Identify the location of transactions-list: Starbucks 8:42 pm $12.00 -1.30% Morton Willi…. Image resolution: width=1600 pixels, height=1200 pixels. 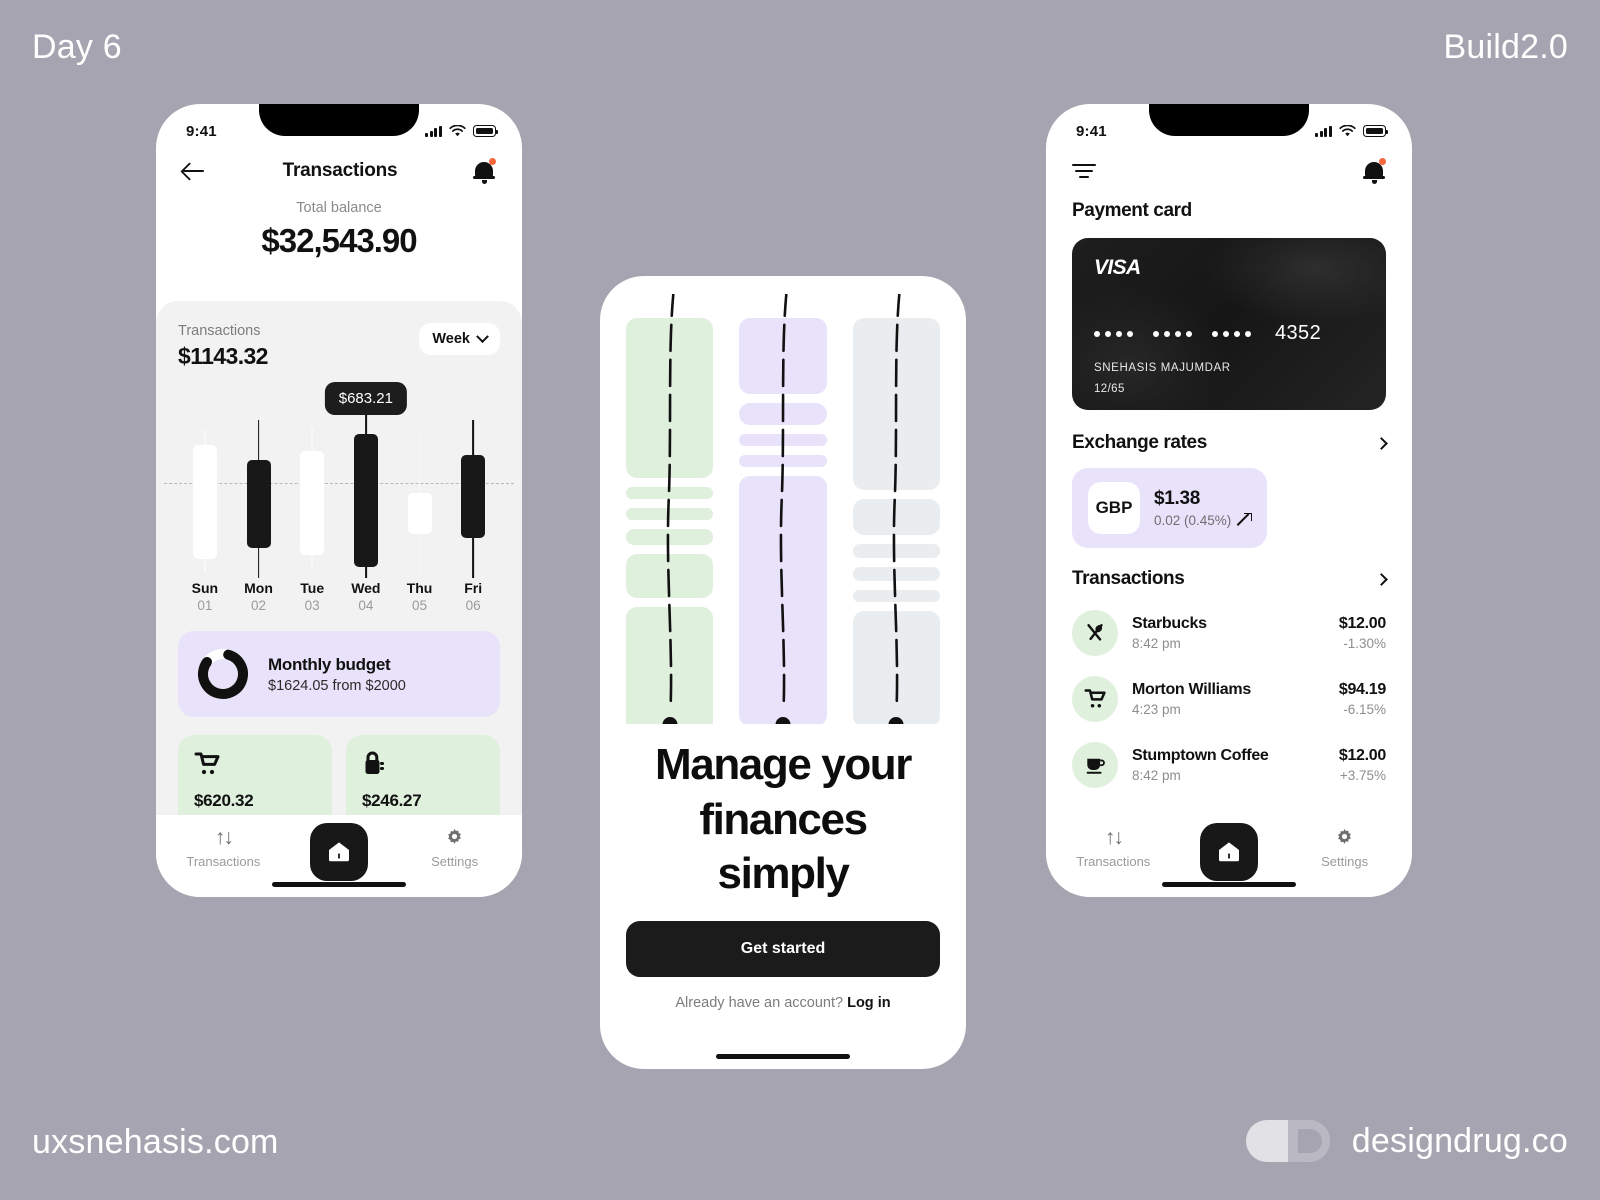
(1229, 699).